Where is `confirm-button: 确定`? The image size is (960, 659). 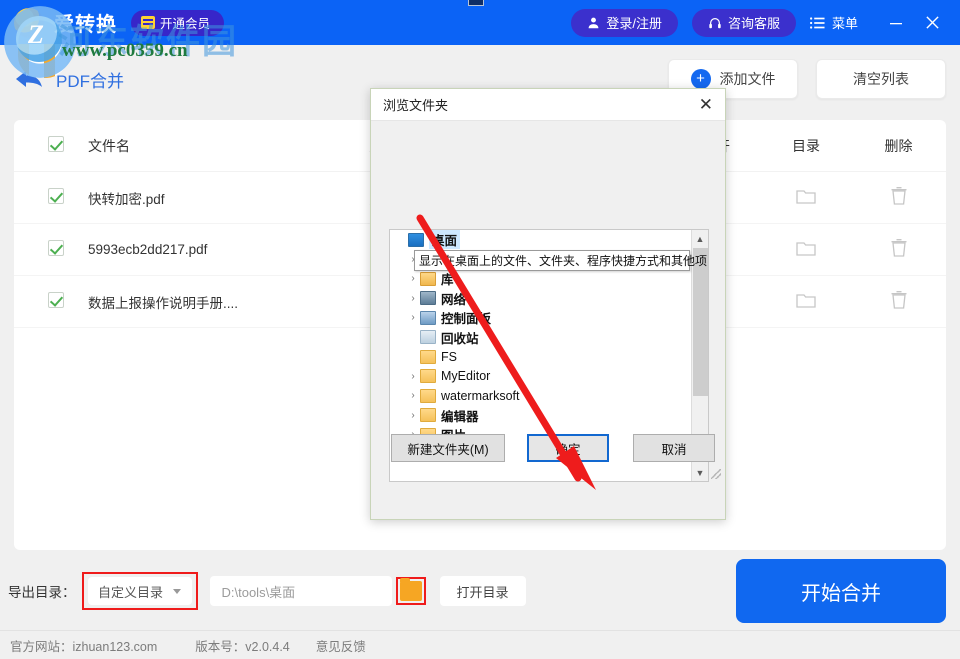 confirm-button: 确定 is located at coordinates (568, 448).